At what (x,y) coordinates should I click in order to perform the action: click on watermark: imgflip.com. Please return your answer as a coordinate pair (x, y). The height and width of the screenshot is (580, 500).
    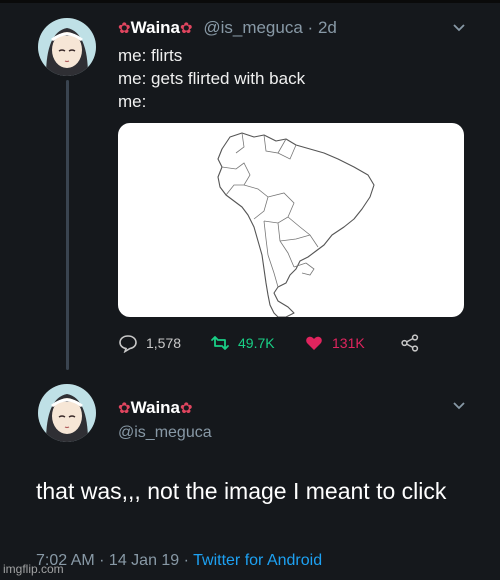
    Looking at the image, I should click on (33, 569).